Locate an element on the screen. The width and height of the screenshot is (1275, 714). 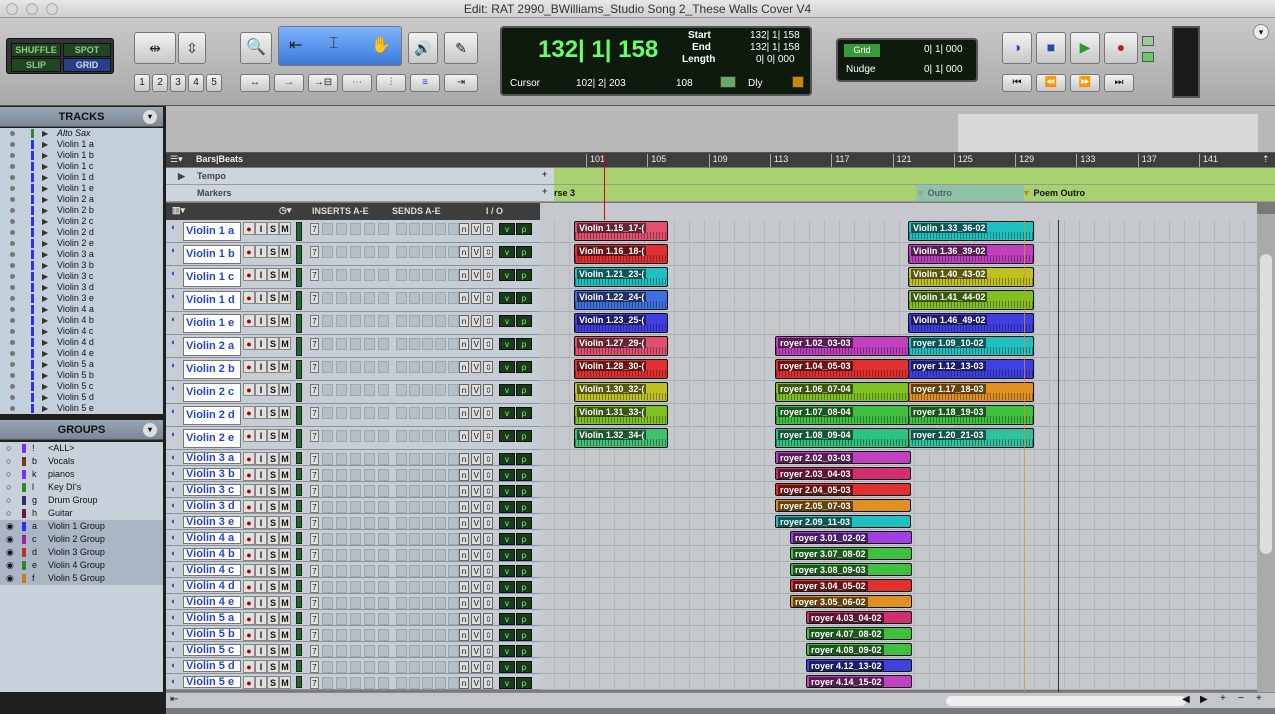
track-header: ◖ Violin 5 a ● I S M 7 n V ⇳ v p is located at coordinates (353, 618).